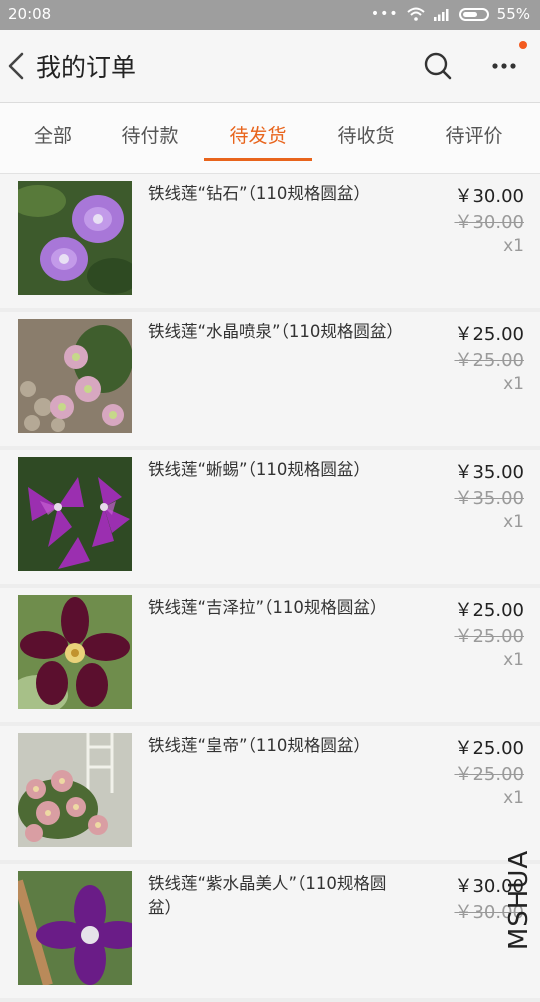  Describe the element at coordinates (489, 498) in the screenshot. I see `original-price: ￥35.00` at that location.